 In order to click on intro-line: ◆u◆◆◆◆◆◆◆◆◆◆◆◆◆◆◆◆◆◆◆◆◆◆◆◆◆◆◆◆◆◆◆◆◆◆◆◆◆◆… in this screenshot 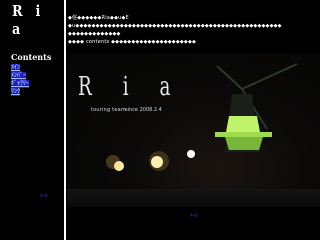, I will do `click(175, 26)`.